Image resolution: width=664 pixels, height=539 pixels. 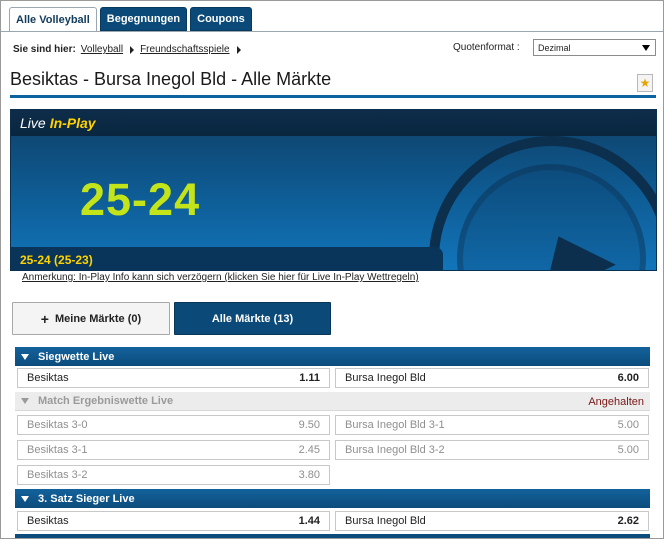 What do you see at coordinates (332, 401) in the screenshot?
I see `market-header-match-ergebniswette-live: Match Ergebniswette Live Angehalten` at bounding box center [332, 401].